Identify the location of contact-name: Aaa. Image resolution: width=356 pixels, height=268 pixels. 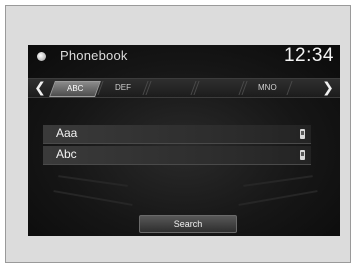
(67, 133).